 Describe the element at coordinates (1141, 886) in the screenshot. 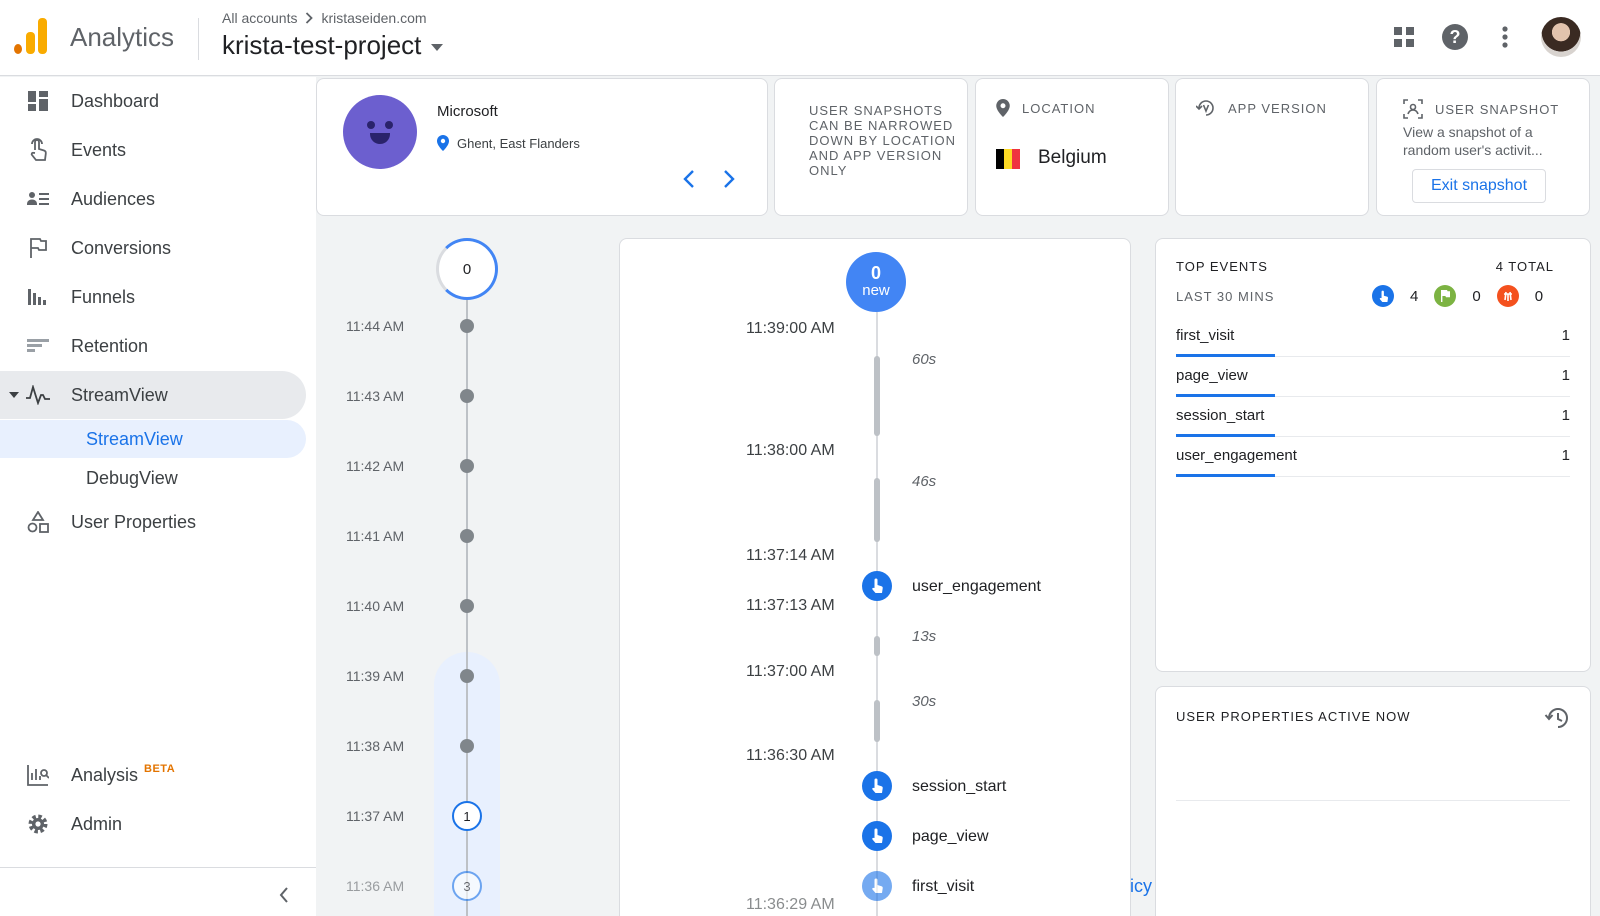

I see `privacy-link-fragment: icy` at that location.